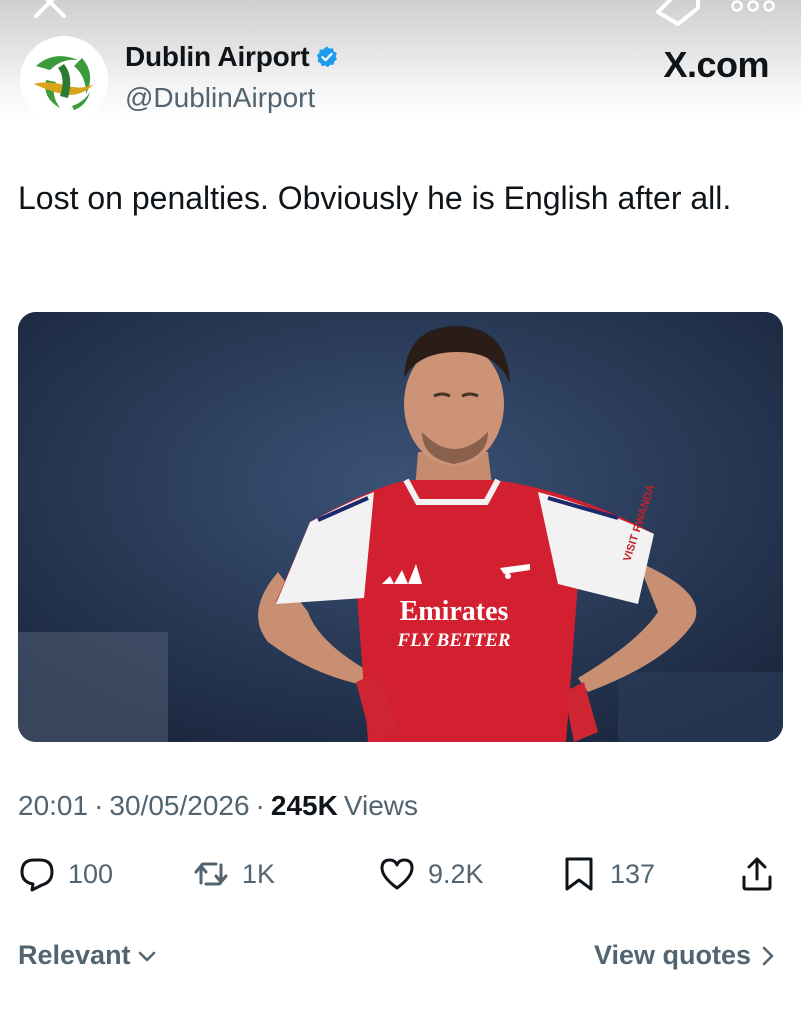  Describe the element at coordinates (74, 955) in the screenshot. I see `sort-label: Relevant` at that location.